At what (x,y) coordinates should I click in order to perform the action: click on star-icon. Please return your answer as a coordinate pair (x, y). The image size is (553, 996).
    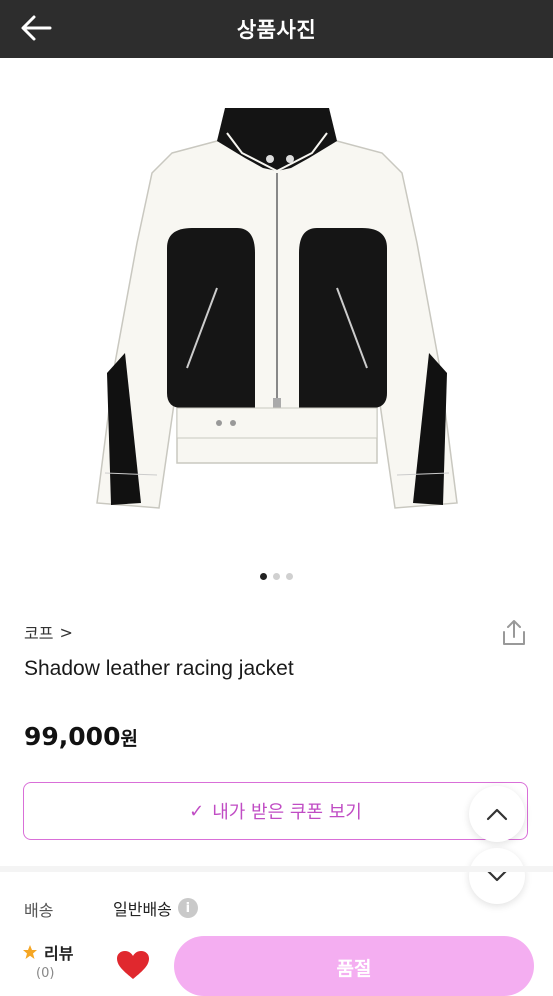
    Looking at the image, I should click on (30, 952).